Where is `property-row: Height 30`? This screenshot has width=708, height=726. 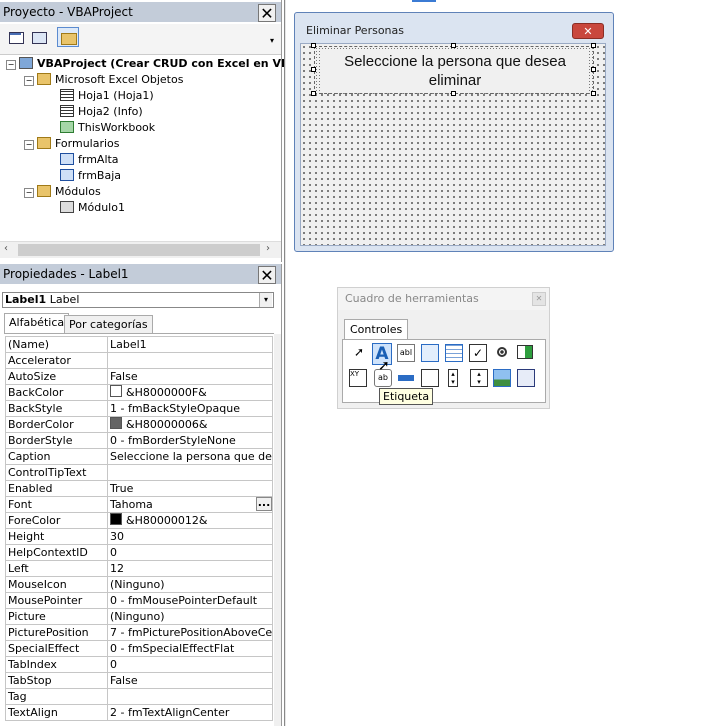 property-row: Height 30 is located at coordinates (139, 536).